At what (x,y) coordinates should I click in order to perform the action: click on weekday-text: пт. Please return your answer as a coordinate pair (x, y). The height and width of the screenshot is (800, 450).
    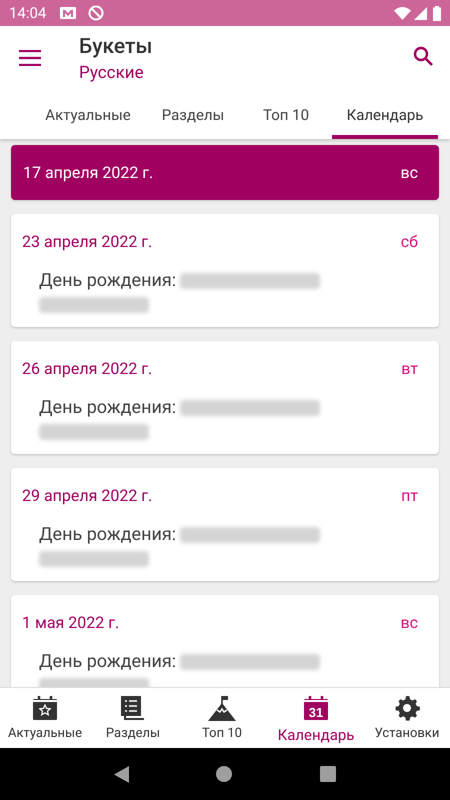
    Looking at the image, I should click on (409, 496).